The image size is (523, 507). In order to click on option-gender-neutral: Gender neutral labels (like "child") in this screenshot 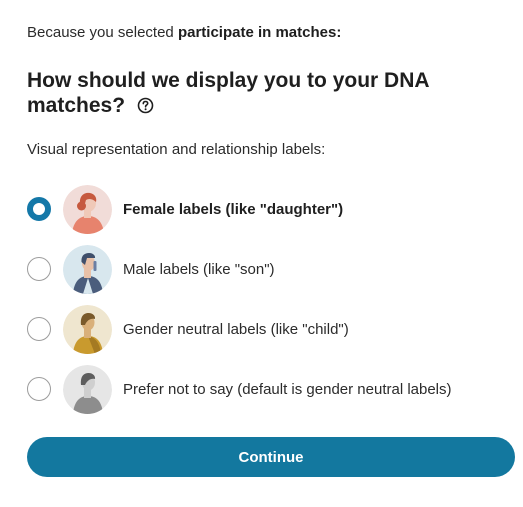, I will do `click(267, 329)`.